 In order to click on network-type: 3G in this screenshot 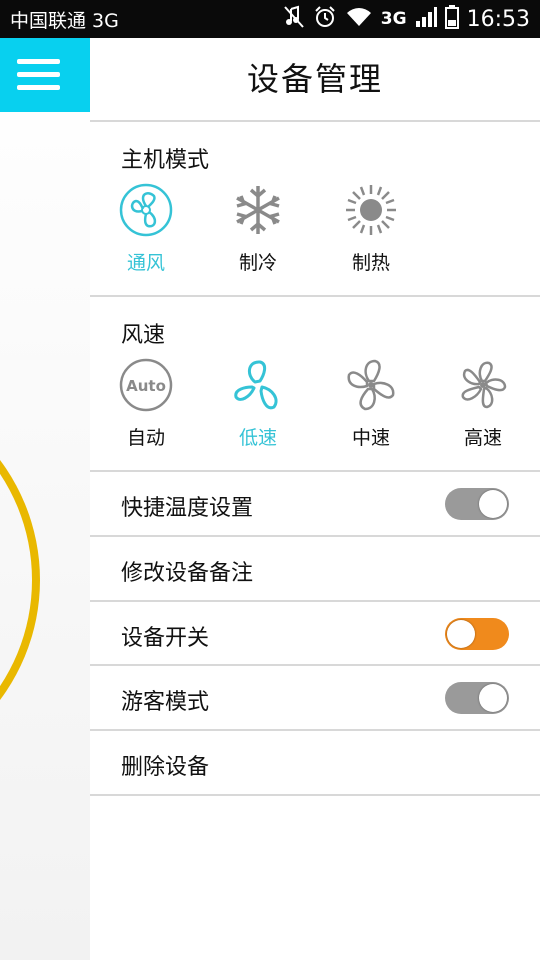, I will do `click(393, 19)`.